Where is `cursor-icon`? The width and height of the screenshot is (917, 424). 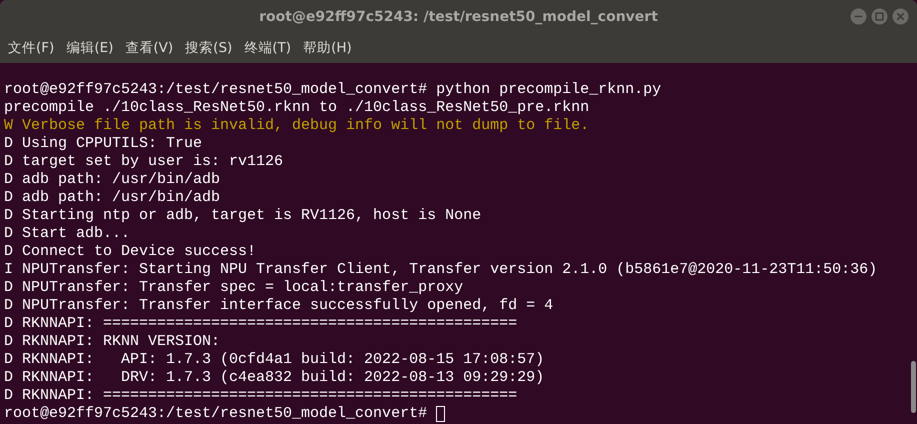
cursor-icon is located at coordinates (441, 414).